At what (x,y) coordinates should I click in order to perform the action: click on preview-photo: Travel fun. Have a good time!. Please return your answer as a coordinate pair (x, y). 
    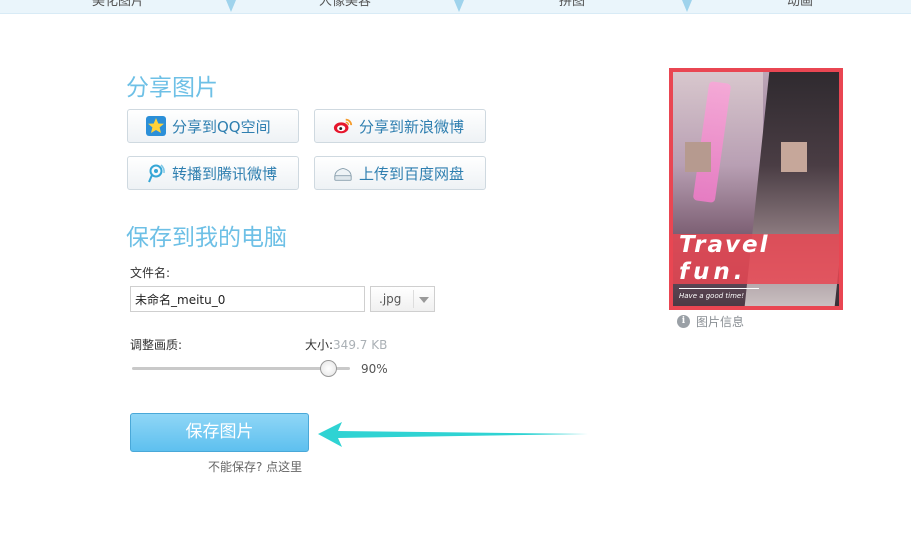
    Looking at the image, I should click on (756, 189).